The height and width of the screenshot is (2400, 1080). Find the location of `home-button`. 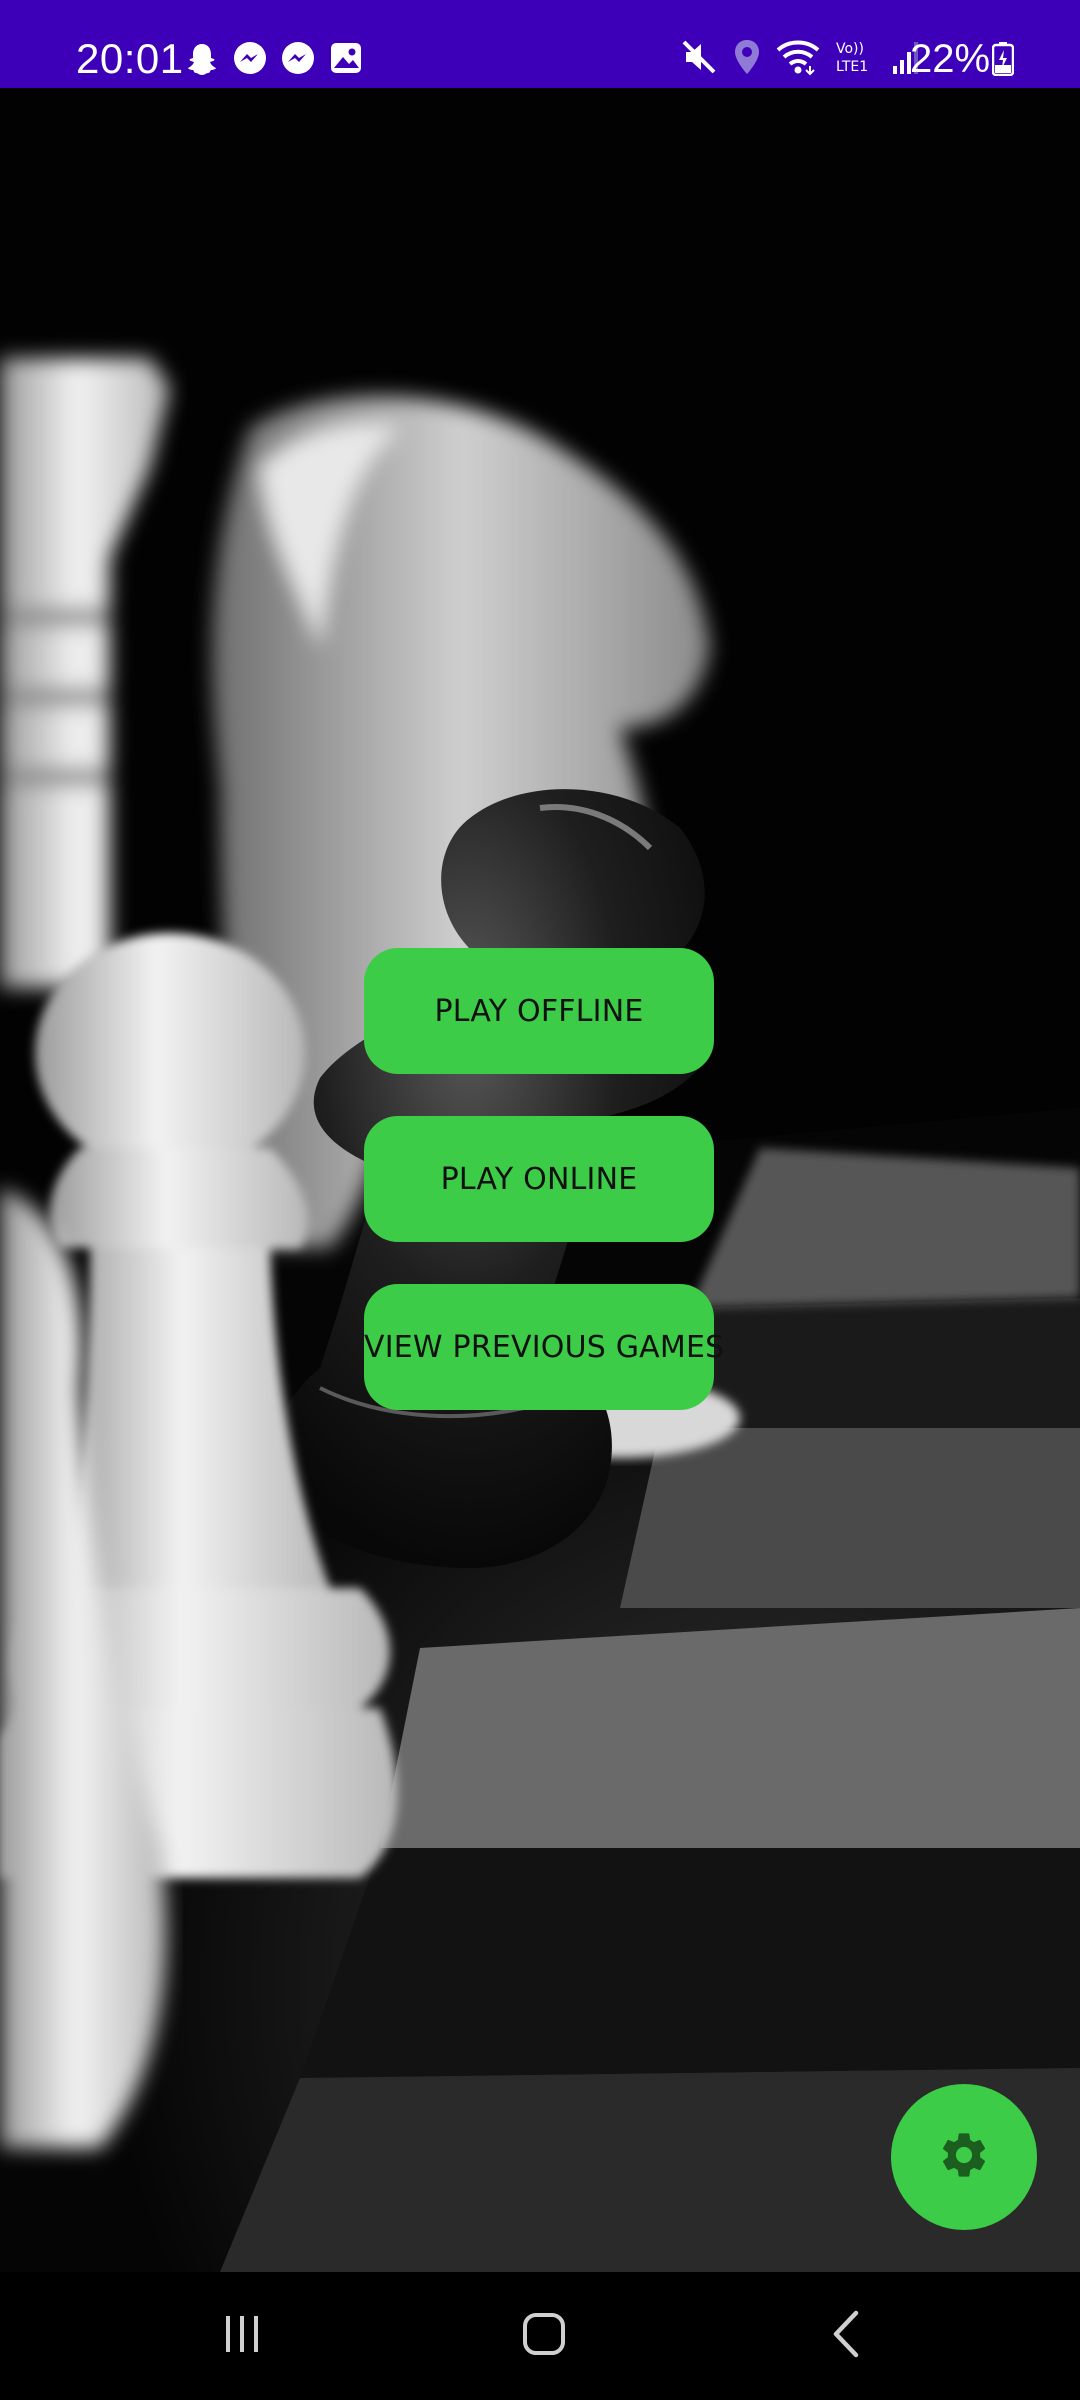

home-button is located at coordinates (544, 2336).